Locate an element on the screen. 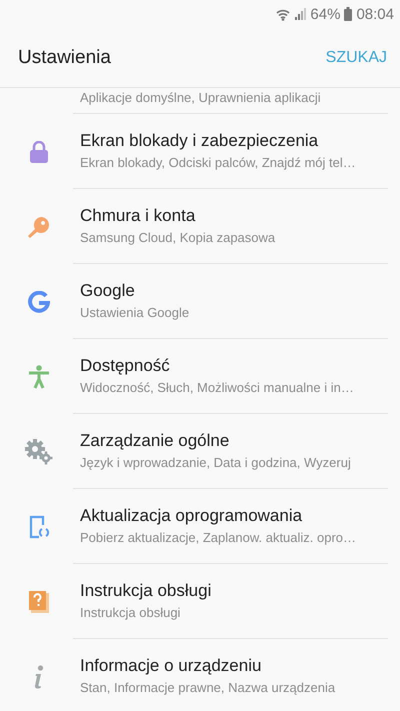 The image size is (400, 711). item-subtitle: Aplikacje domyślne, Uprawnienia aplikacji is located at coordinates (200, 98).